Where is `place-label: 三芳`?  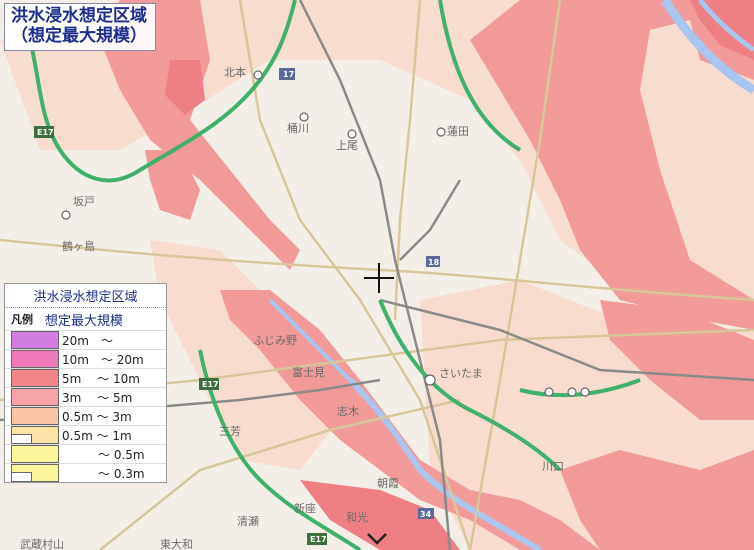
place-label: 三芳 is located at coordinates (230, 431).